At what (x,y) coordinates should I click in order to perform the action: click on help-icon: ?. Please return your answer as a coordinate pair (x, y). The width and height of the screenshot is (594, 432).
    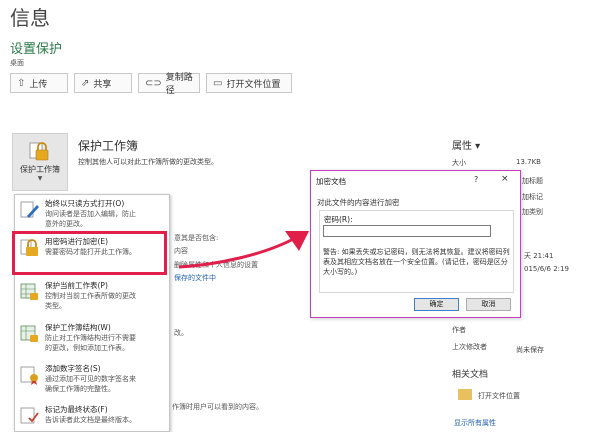
    Looking at the image, I should click on (476, 179).